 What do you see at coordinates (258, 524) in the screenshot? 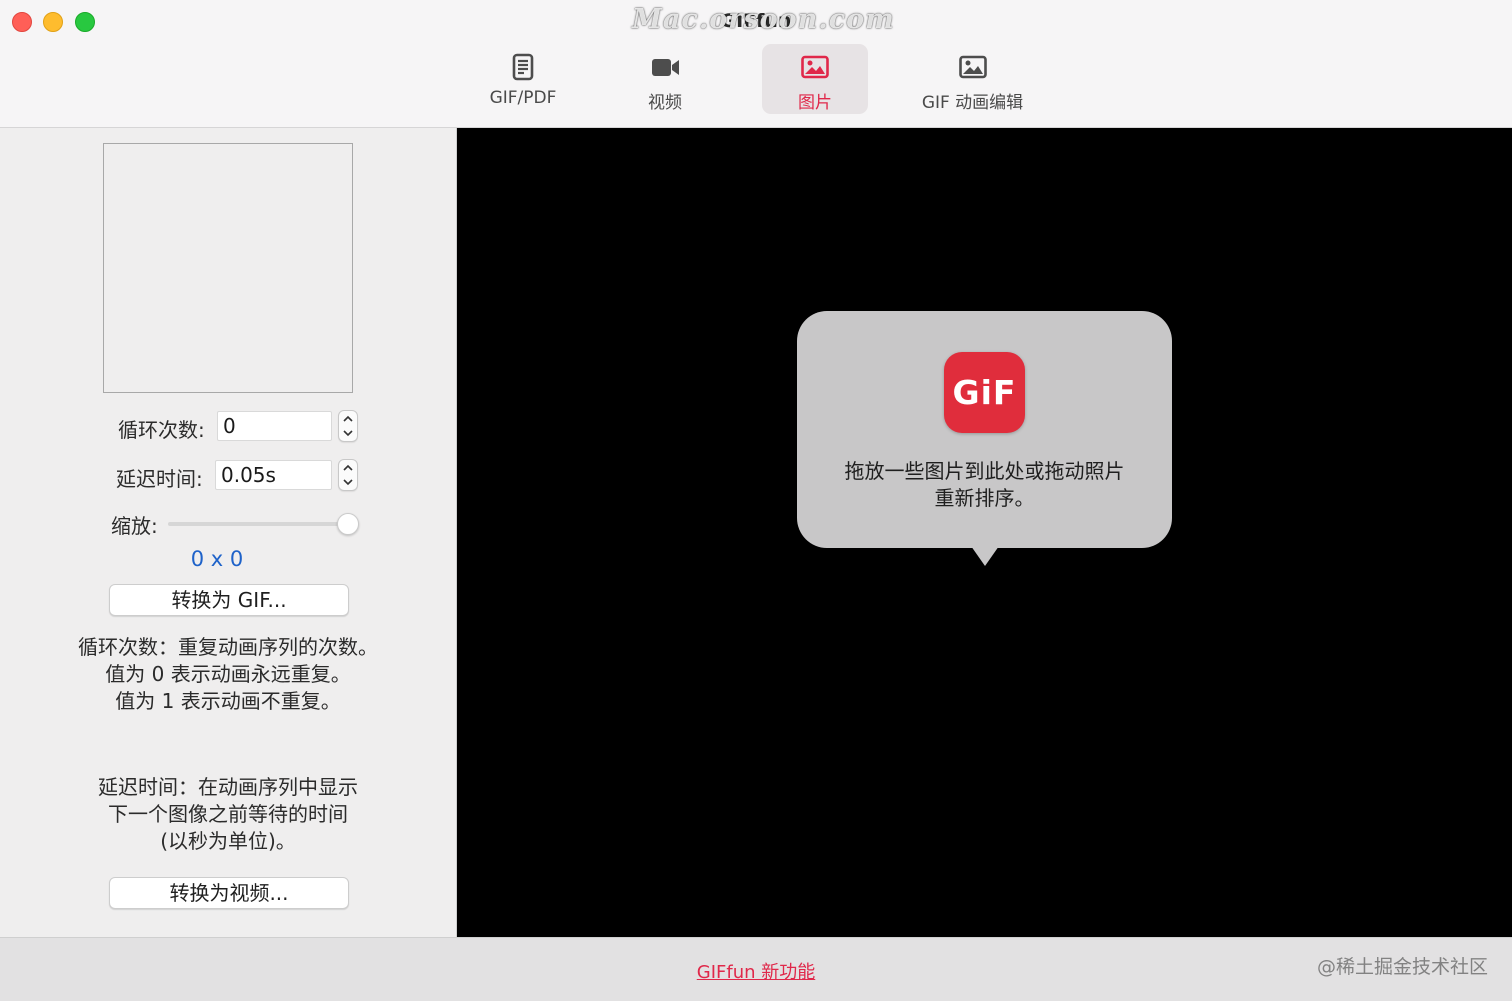
I see `zoom-slider` at bounding box center [258, 524].